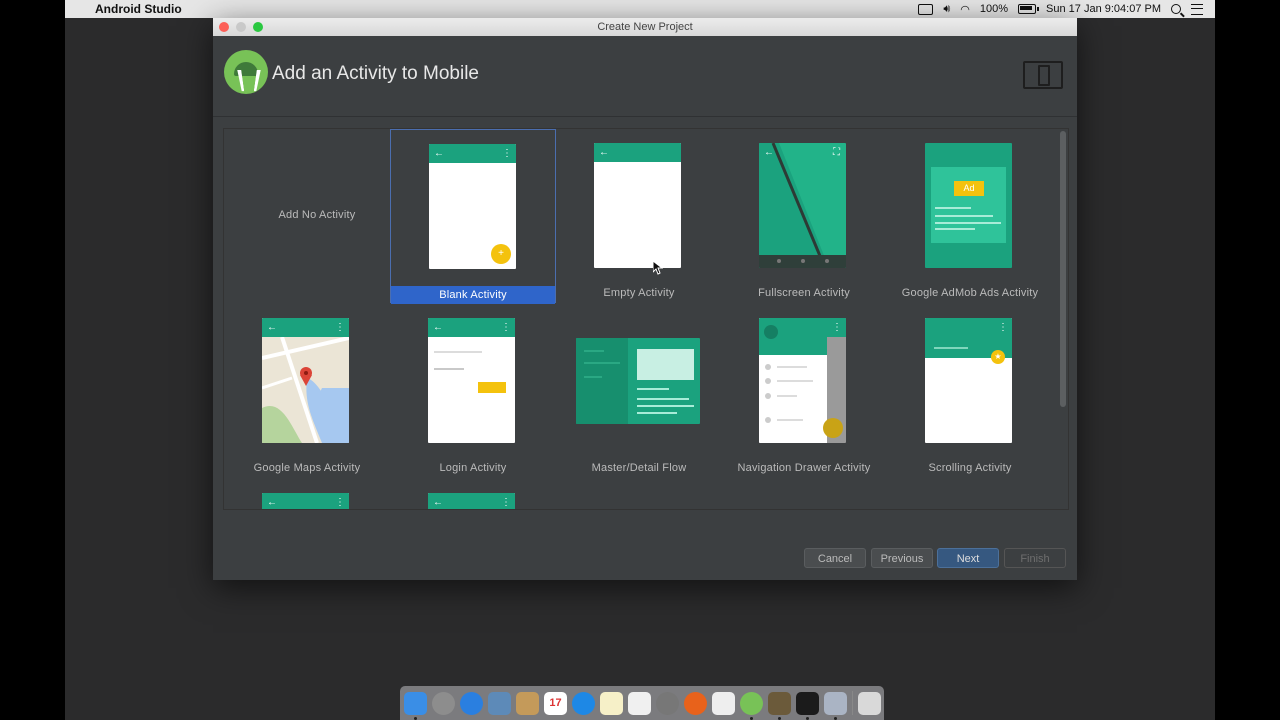 Image resolution: width=1280 pixels, height=720 pixels. I want to click on battery-icon, so click(1029, 9).